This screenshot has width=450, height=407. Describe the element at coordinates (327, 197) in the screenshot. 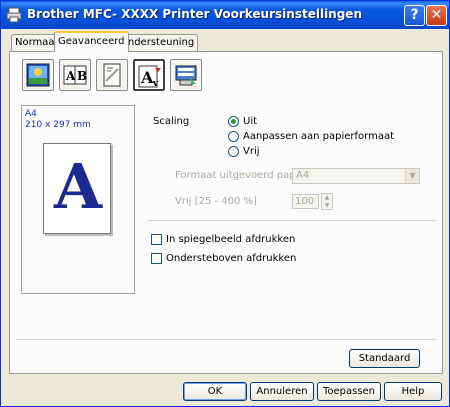

I see `spin-up-icon: ▲` at that location.